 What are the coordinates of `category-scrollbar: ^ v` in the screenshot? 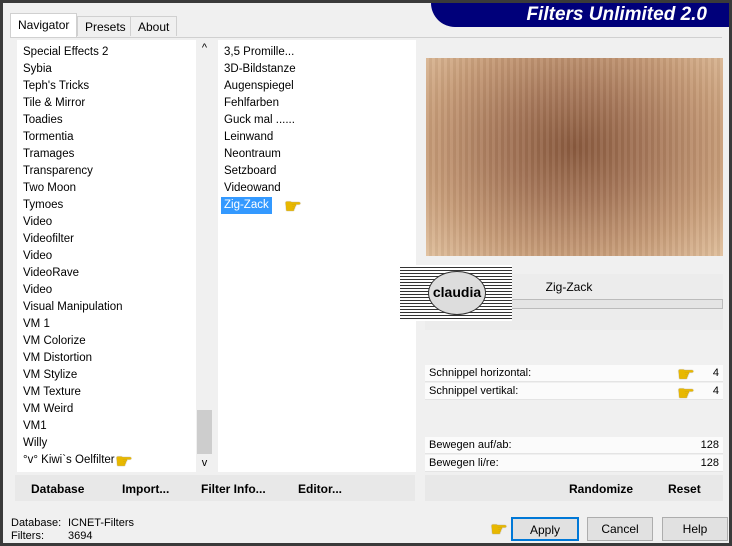 It's located at (204, 256).